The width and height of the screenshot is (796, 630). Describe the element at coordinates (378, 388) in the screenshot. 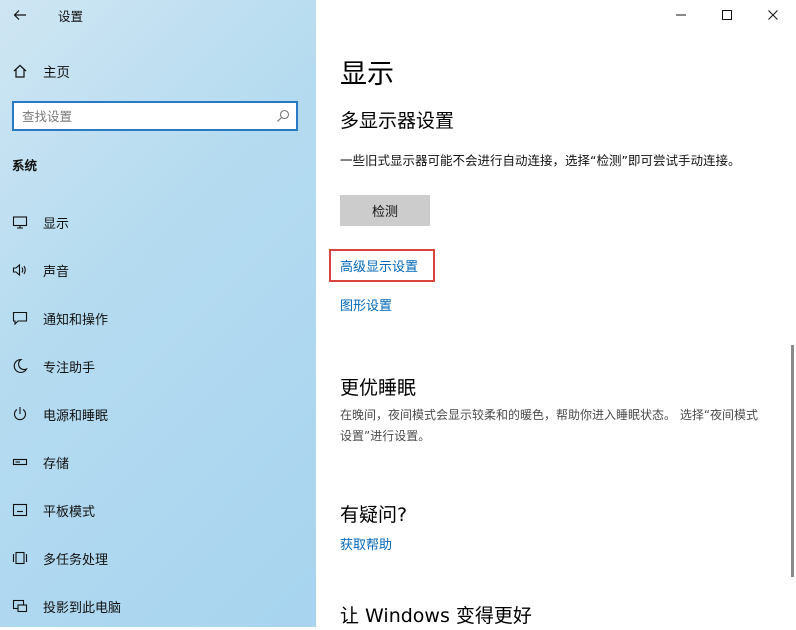

I see `sleep-heading: 更优睡眠` at that location.